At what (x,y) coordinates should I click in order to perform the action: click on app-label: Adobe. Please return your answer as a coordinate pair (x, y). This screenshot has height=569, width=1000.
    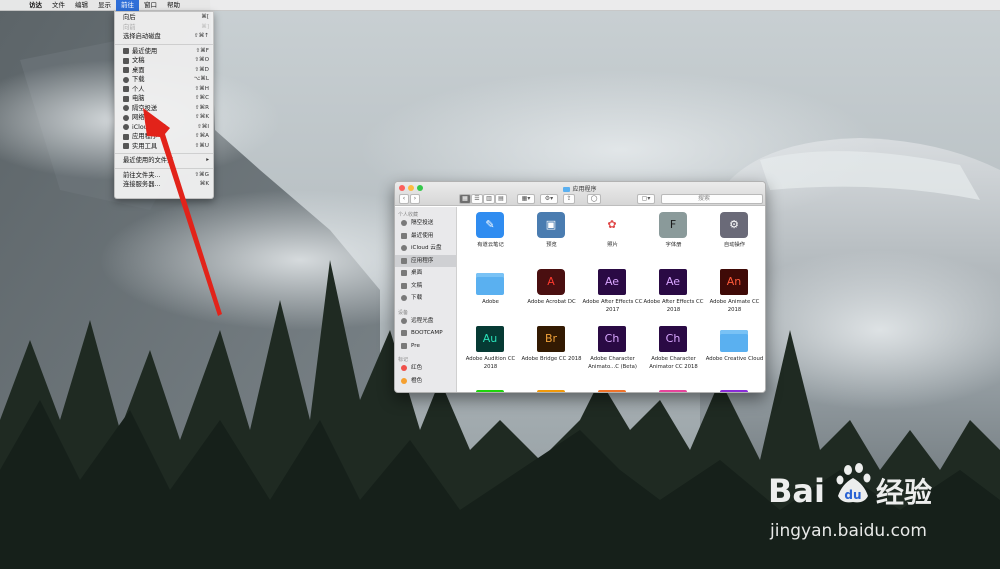
    Looking at the image, I should click on (490, 302).